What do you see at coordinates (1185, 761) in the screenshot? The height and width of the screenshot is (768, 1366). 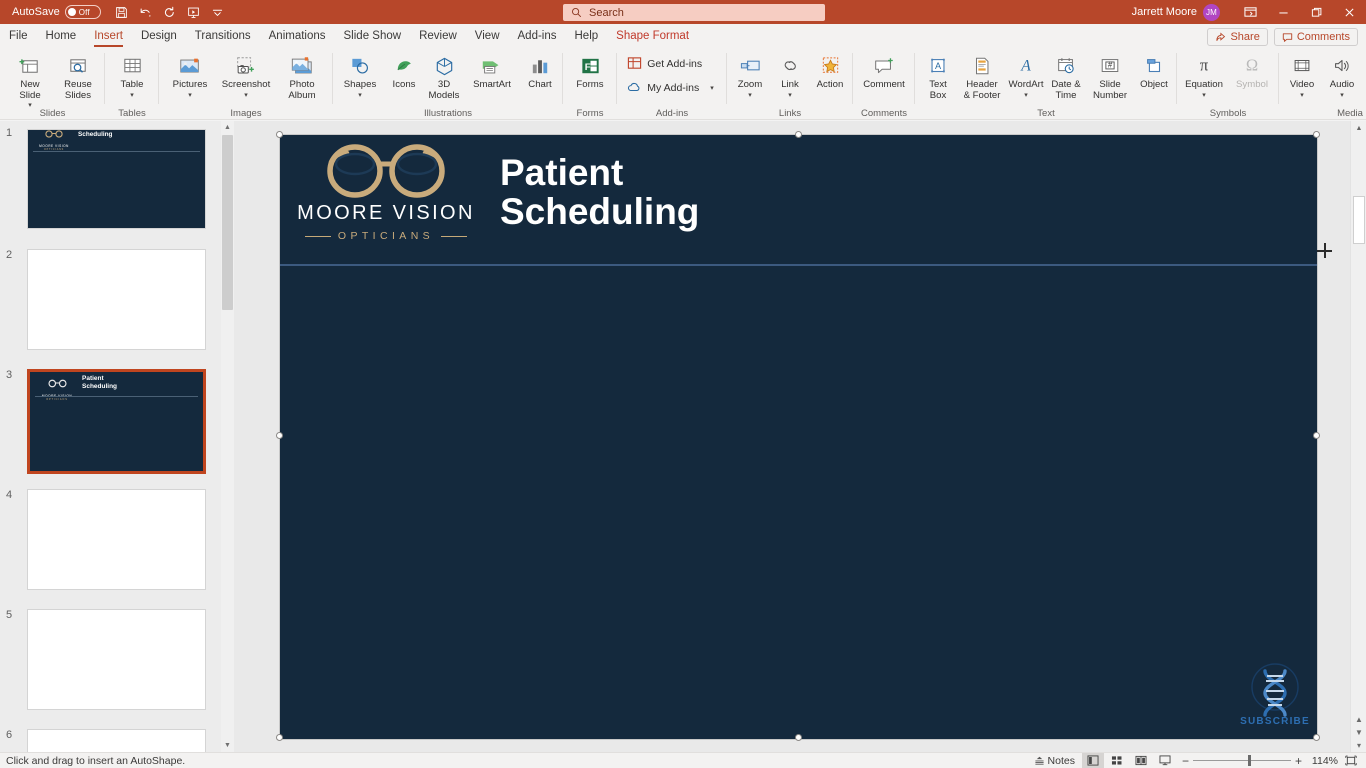 I see `zoom-out-button: −` at bounding box center [1185, 761].